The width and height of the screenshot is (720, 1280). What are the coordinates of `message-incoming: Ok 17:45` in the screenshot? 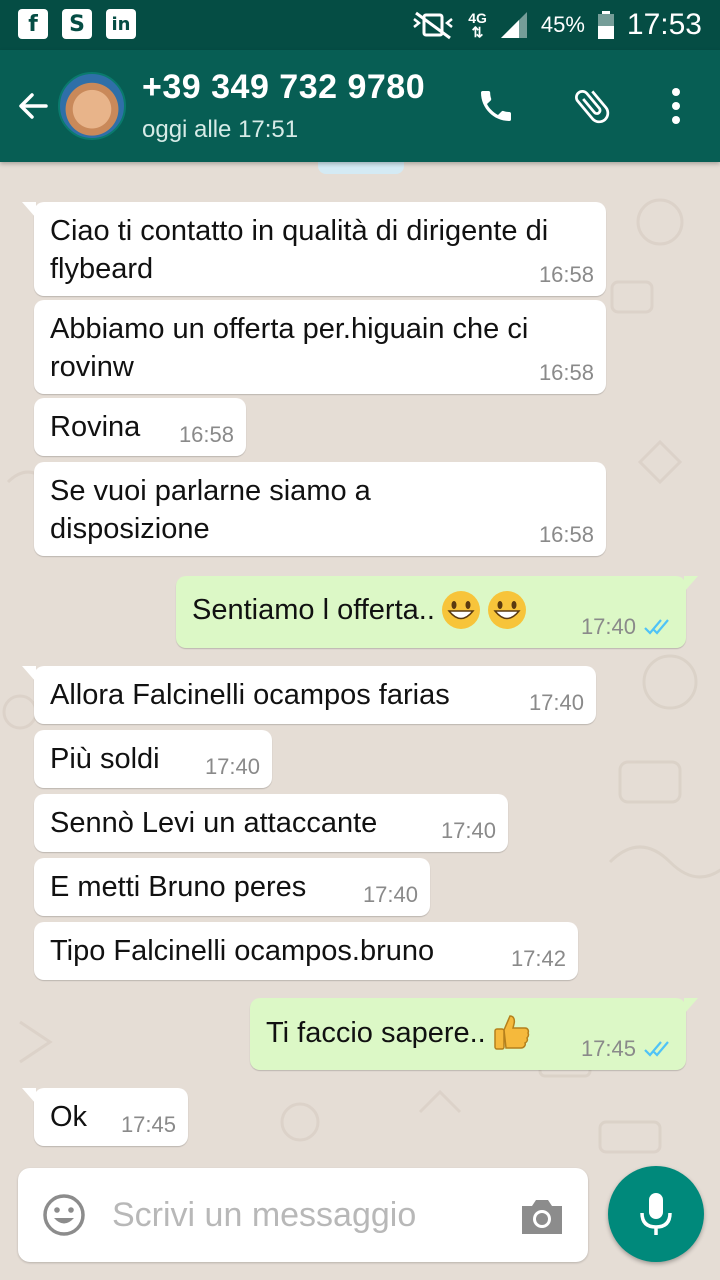 It's located at (105, 1117).